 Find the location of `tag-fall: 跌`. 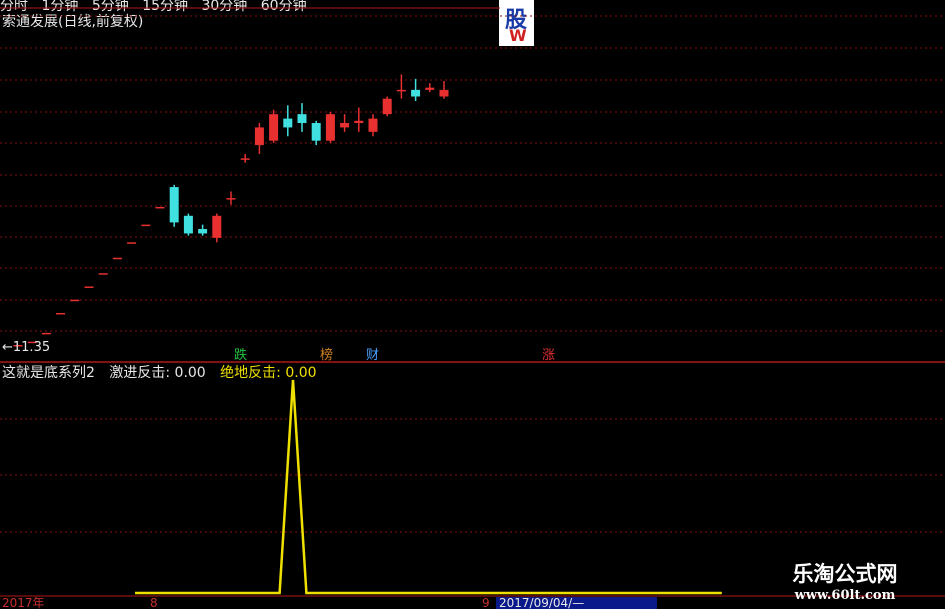

tag-fall: 跌 is located at coordinates (240, 356).